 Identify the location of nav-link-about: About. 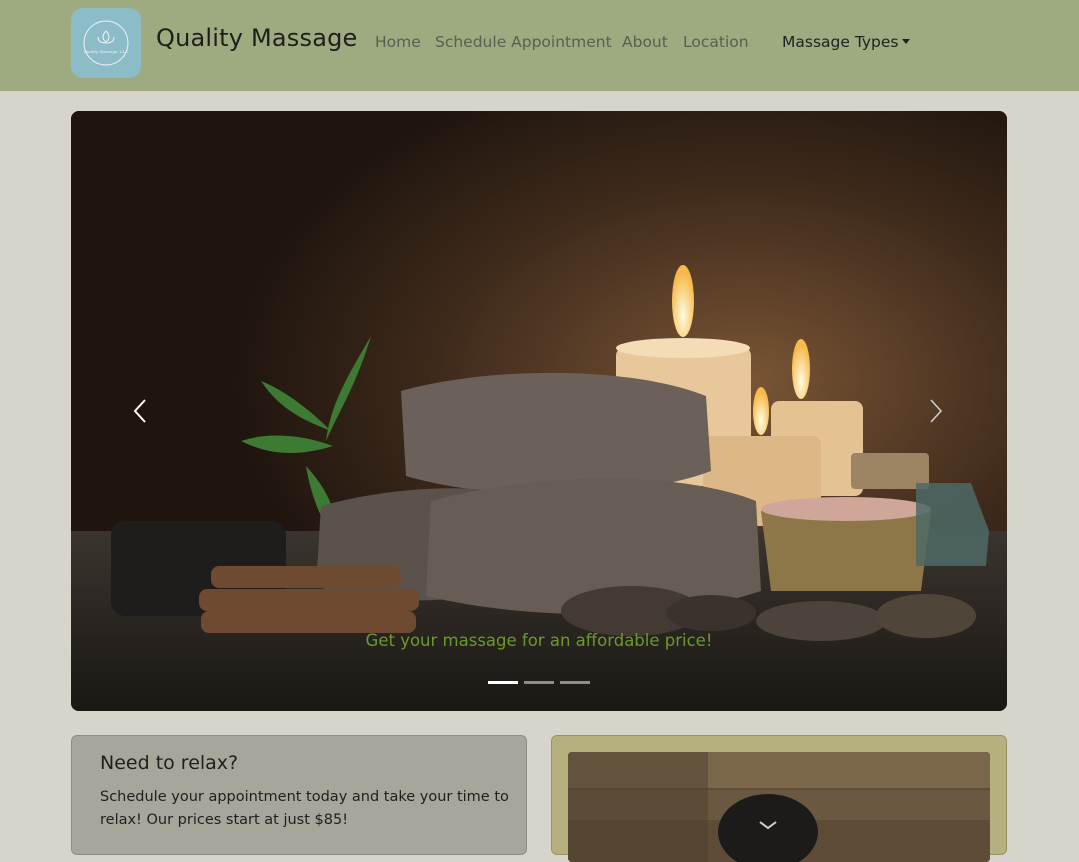
(645, 42).